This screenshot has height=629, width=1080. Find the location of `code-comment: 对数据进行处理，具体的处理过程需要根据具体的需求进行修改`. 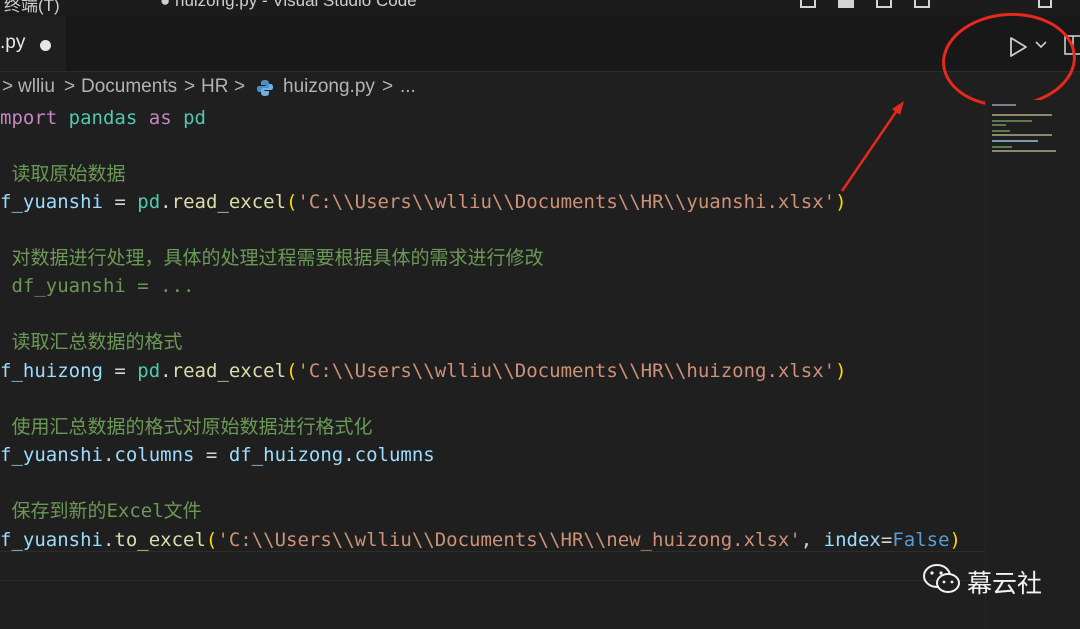

code-comment: 对数据进行处理，具体的处理过程需要根据具体的需求进行修改 is located at coordinates (272, 258).